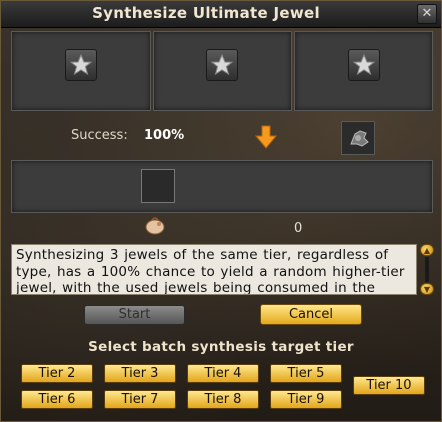 Image resolution: width=442 pixels, height=422 pixels. I want to click on material-count: 0, so click(298, 228).